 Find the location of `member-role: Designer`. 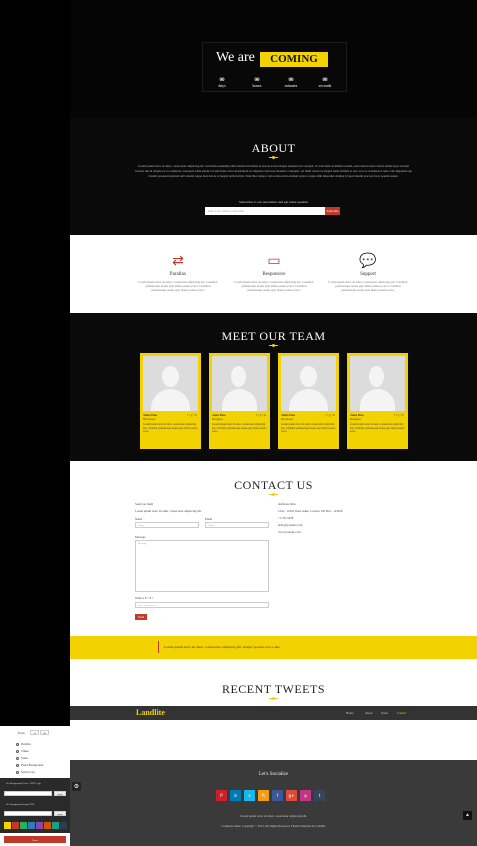

member-role: Designer is located at coordinates (355, 419).